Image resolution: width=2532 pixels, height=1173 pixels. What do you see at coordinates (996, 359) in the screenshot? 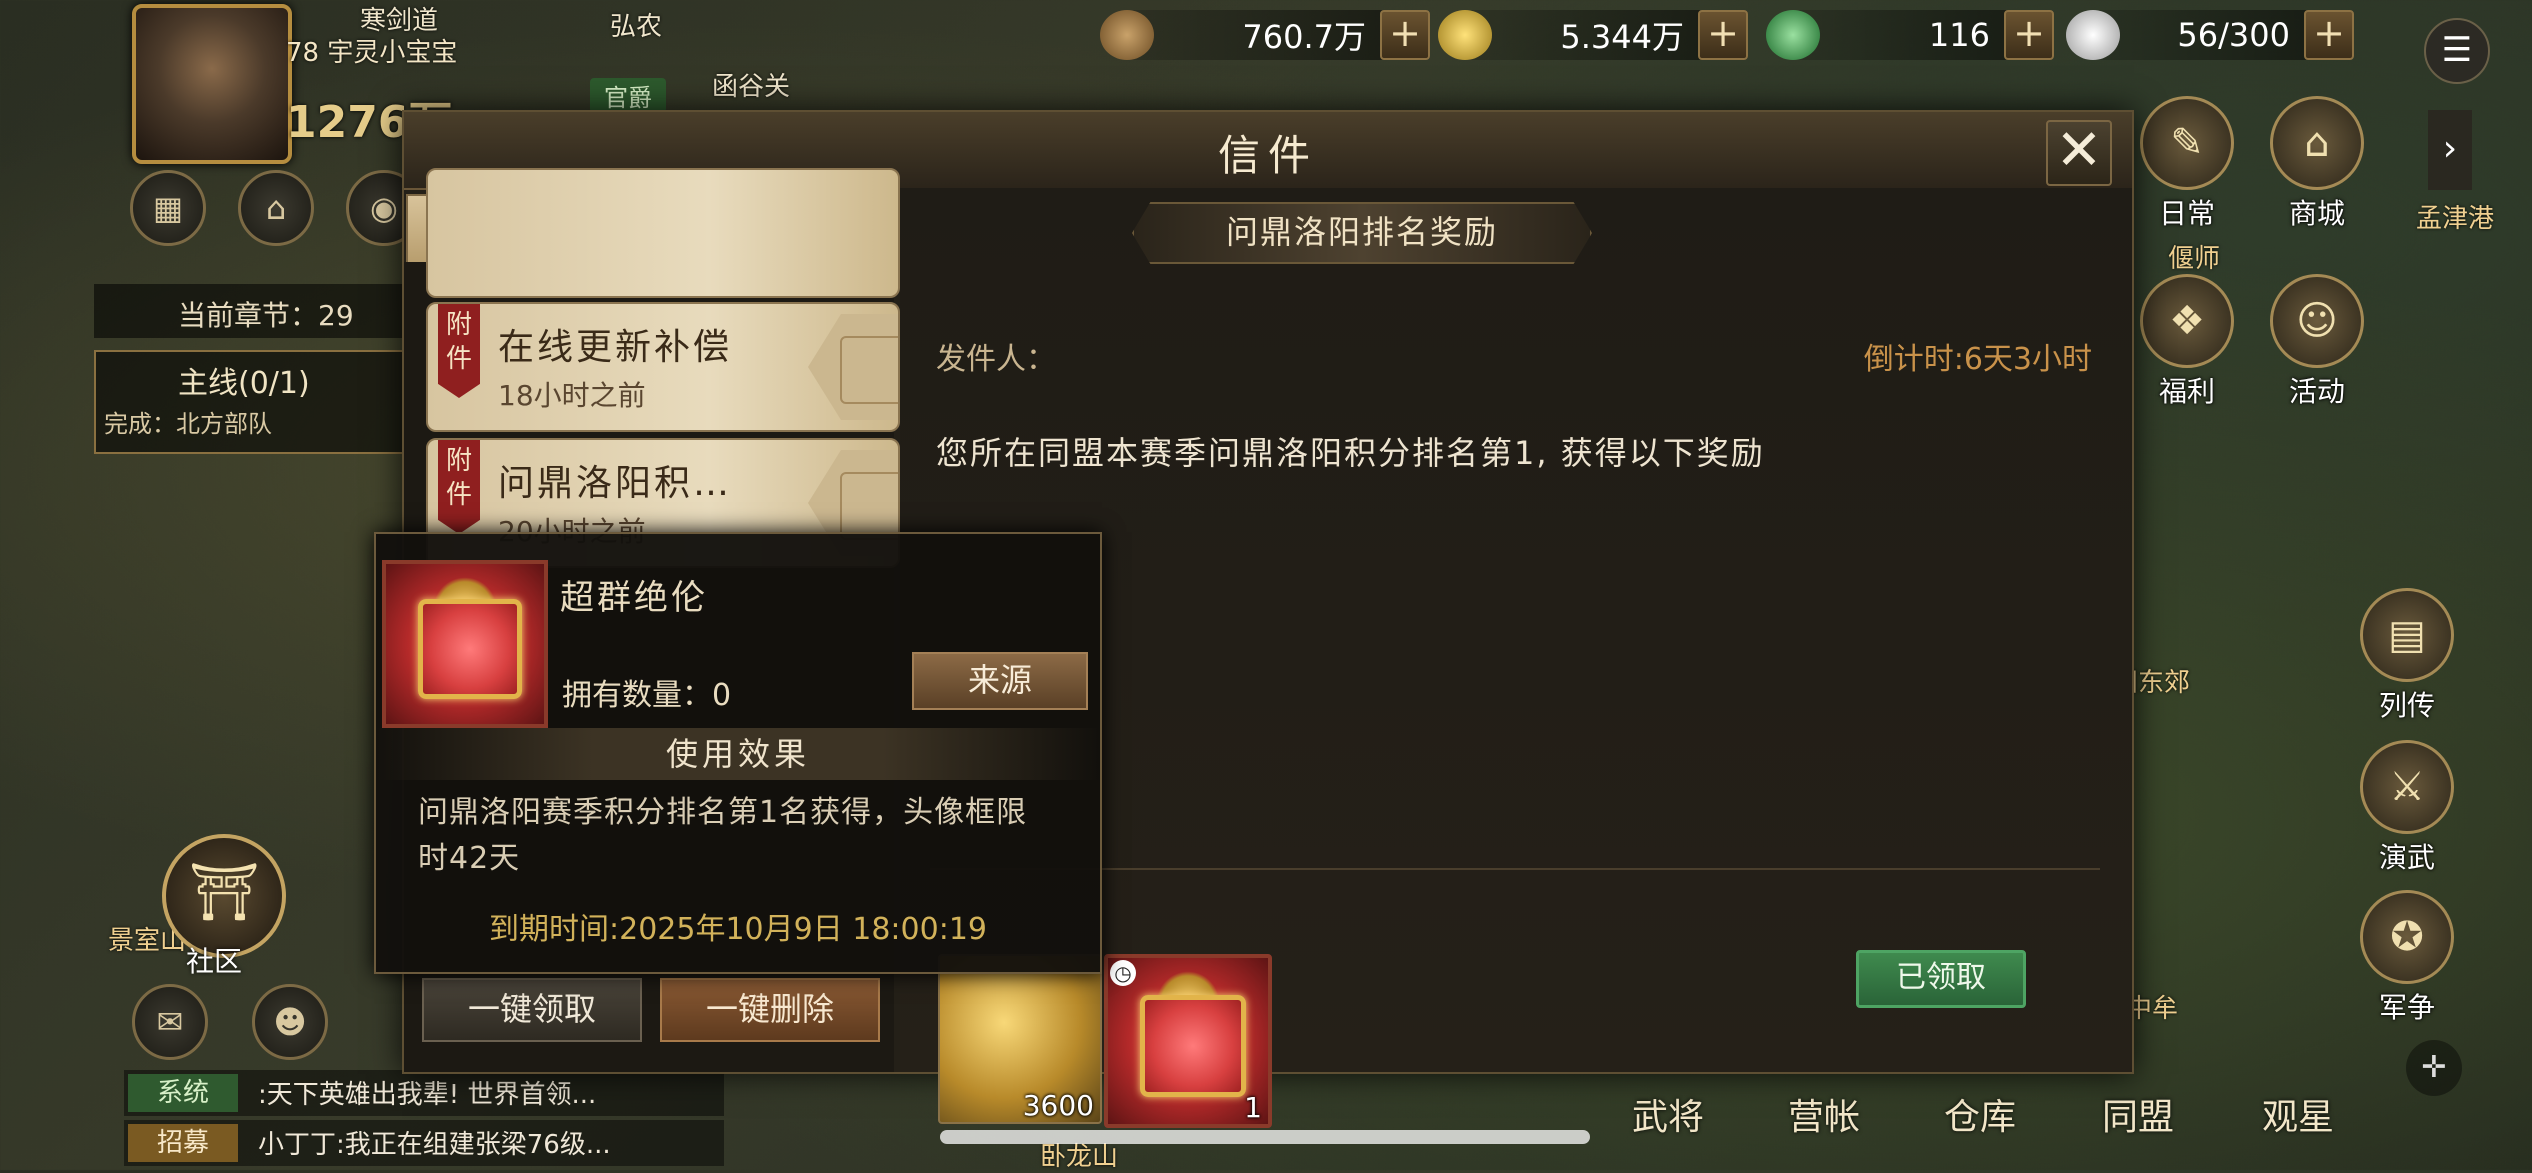
I see `sender-label: 发件人：` at bounding box center [996, 359].